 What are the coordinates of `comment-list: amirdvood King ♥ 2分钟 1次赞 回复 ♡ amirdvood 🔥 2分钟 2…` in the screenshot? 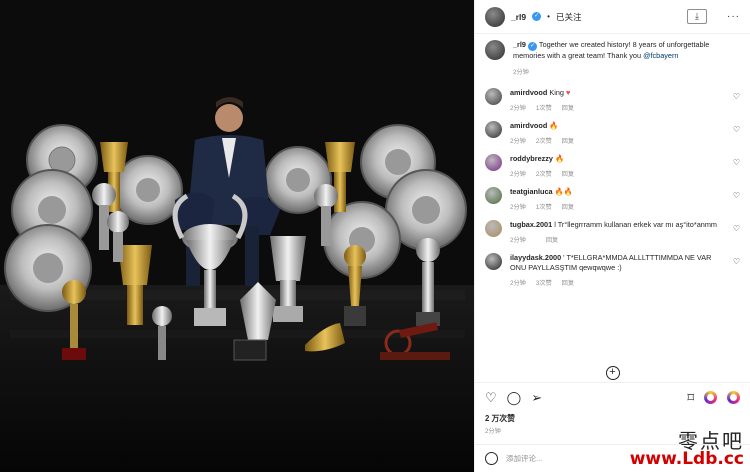 It's located at (612, 187).